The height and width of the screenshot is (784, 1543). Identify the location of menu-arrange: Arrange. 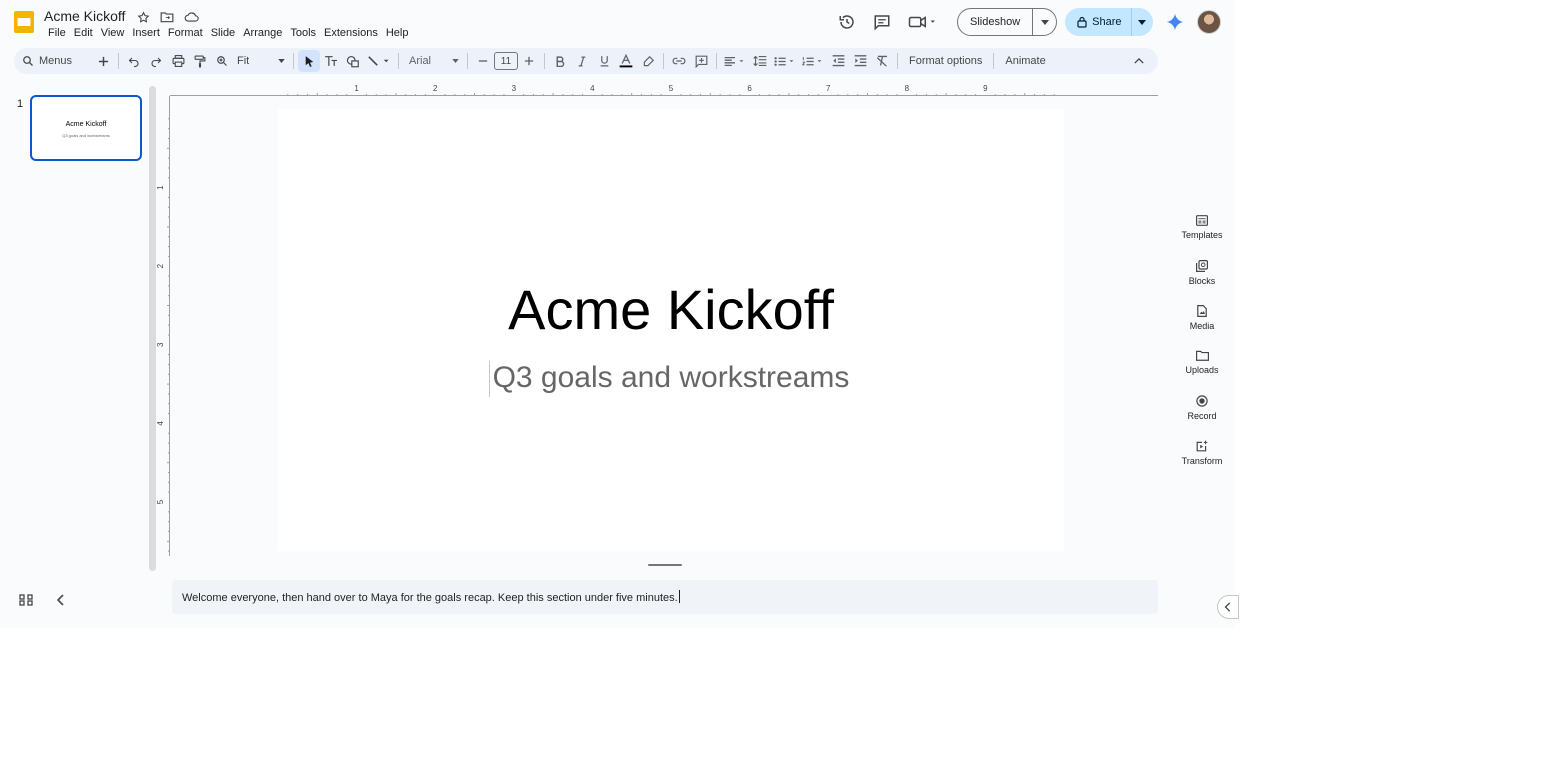
(262, 33).